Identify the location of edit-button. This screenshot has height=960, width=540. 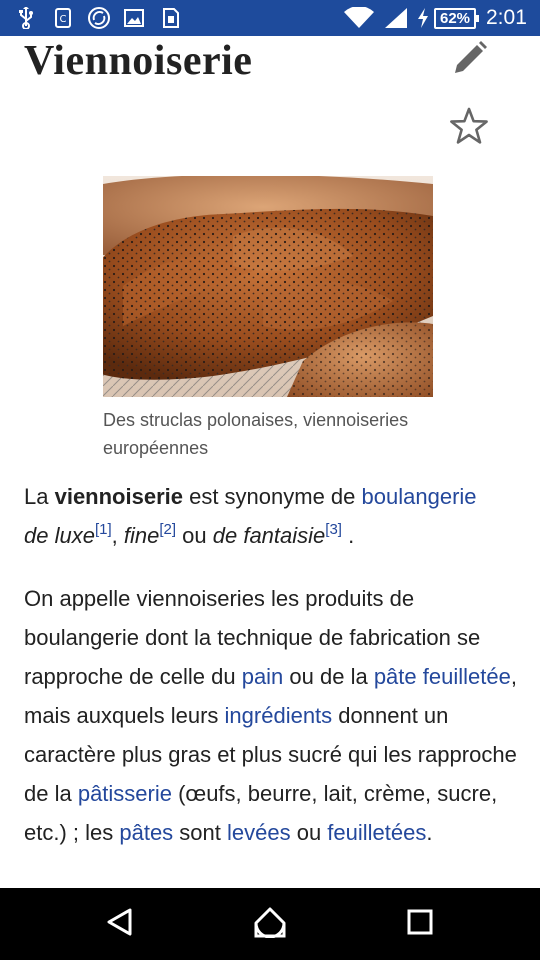
(469, 58).